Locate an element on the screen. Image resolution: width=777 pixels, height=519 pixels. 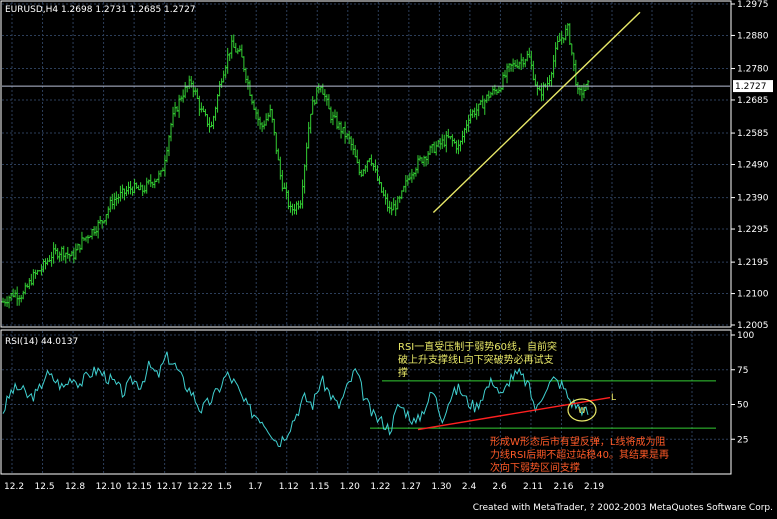
rsi-tick-label: 75 is located at coordinates (742, 371).